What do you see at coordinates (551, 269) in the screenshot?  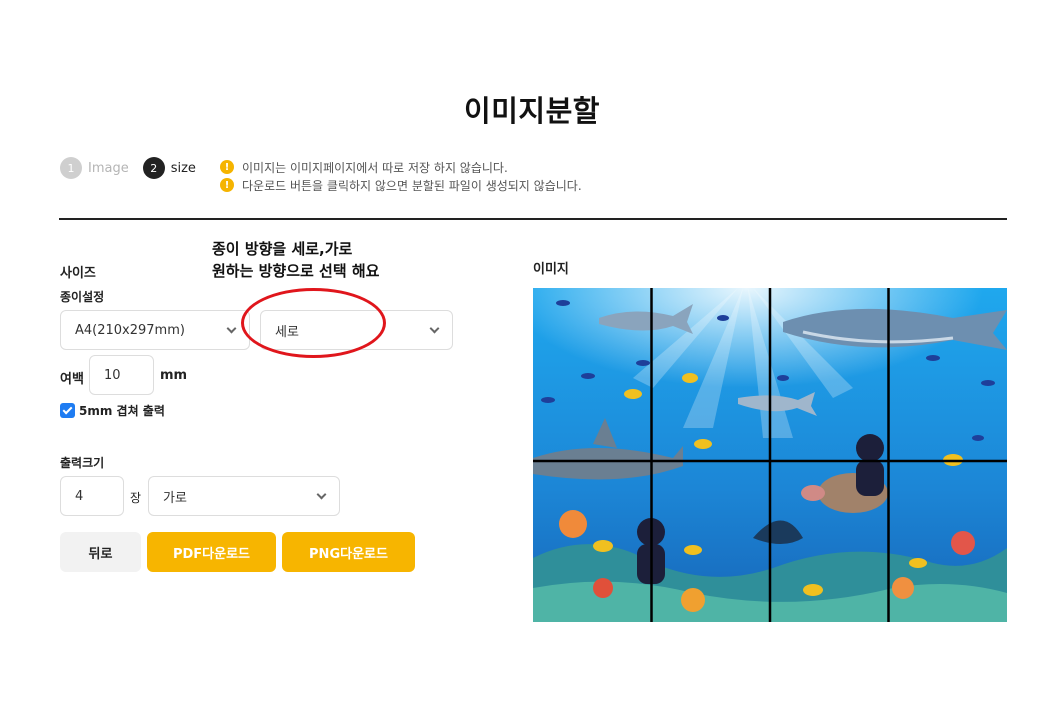 I see `preview-title: 이미지` at bounding box center [551, 269].